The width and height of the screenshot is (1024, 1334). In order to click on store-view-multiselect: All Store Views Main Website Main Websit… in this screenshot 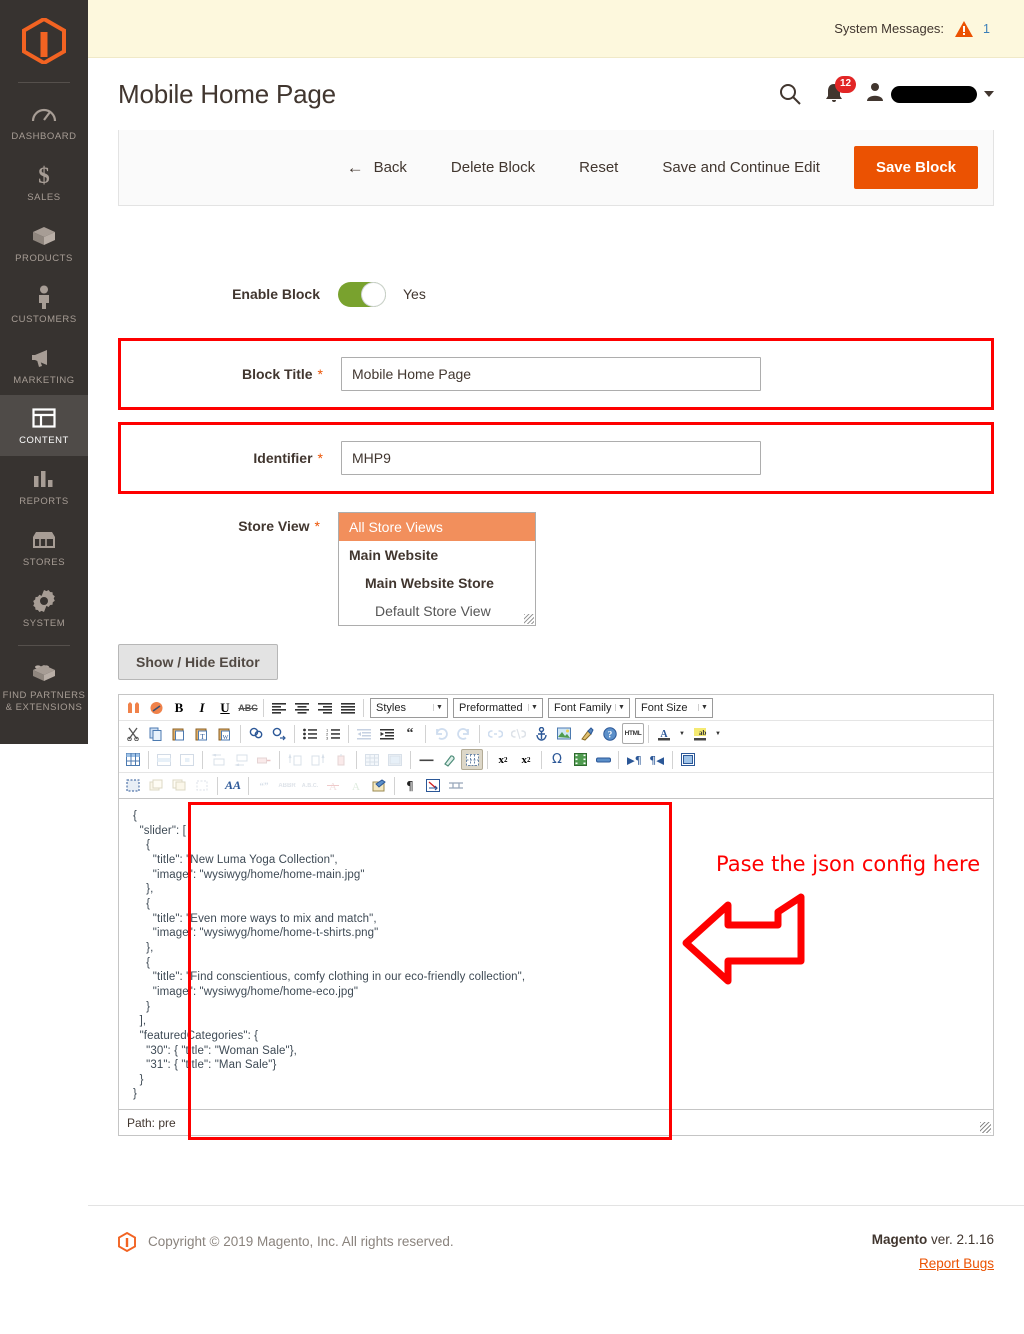, I will do `click(437, 569)`.